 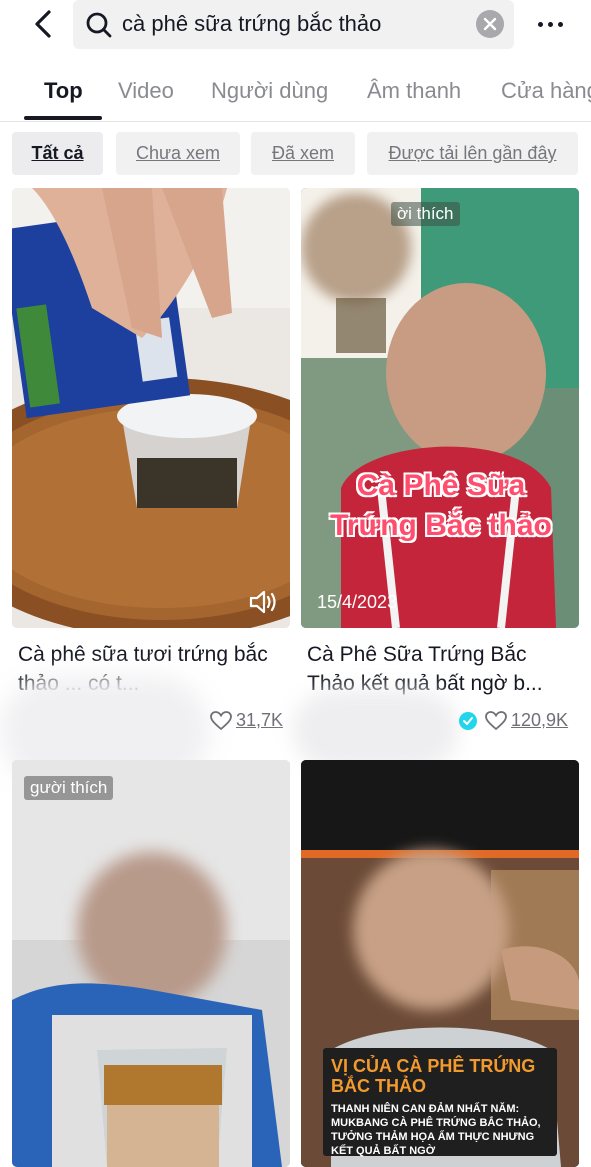 I want to click on like-count: 120,9K, so click(x=526, y=720).